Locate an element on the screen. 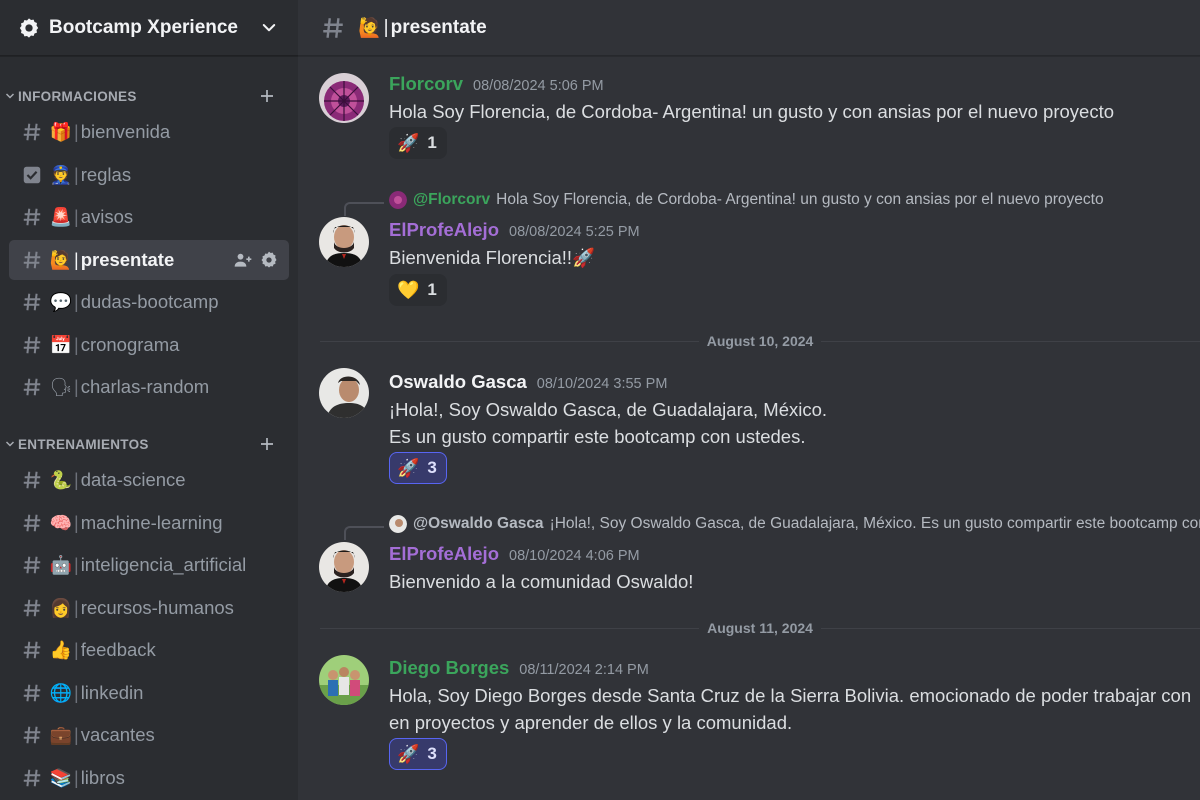 The width and height of the screenshot is (1200, 800). channel-presentate: 🙋 | presentate is located at coordinates (149, 260).